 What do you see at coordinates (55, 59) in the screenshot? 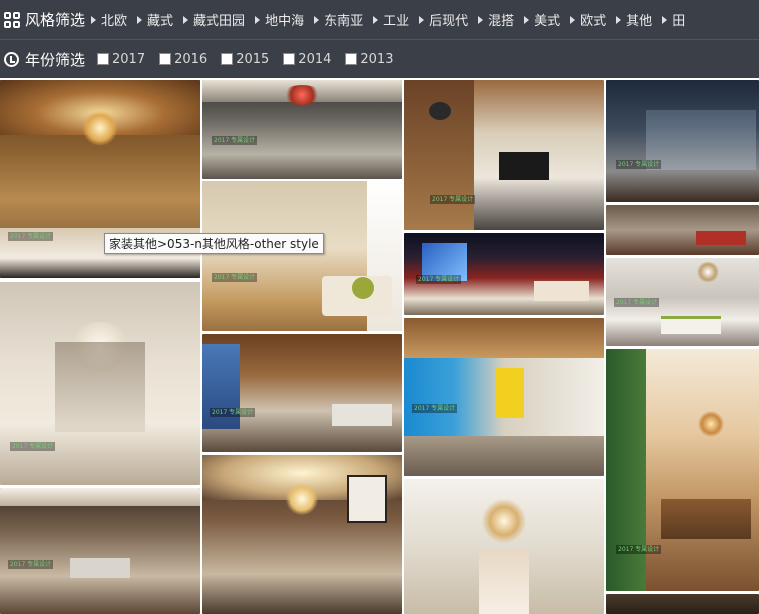
I see `year-filter-label: 年份筛选` at bounding box center [55, 59].